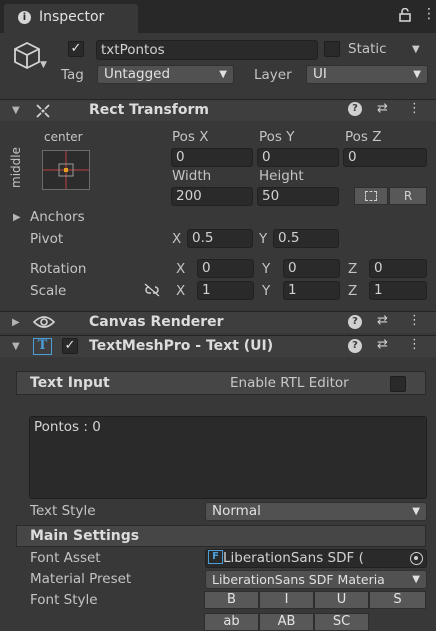 The width and height of the screenshot is (436, 631). Describe the element at coordinates (43, 65) in the screenshot. I see `icon-dropdown-arrow: ▼` at that location.